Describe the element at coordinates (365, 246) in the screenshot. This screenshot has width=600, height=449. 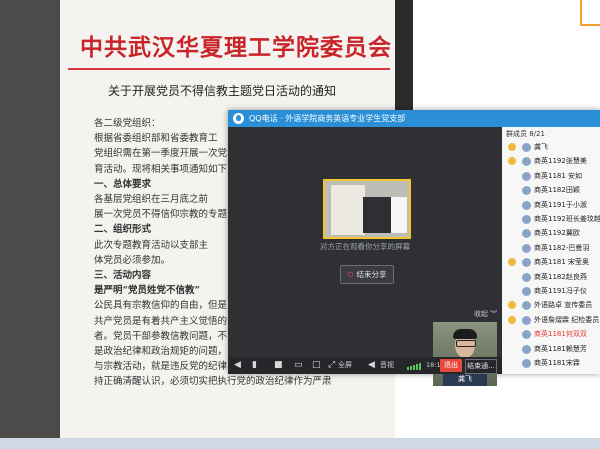
I see `watching-status: 对方正在观看你分享的屏幕` at that location.